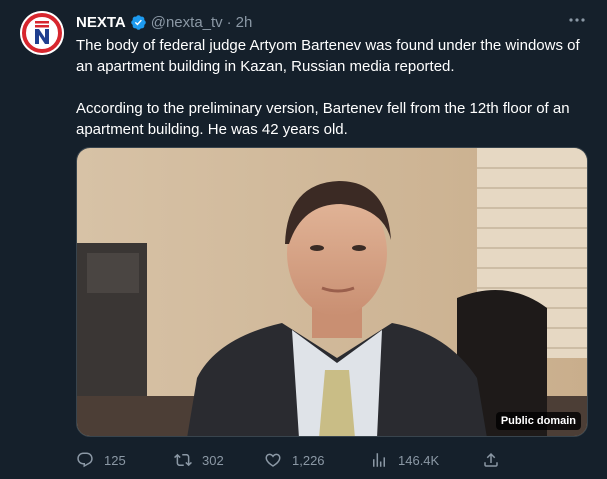 The image size is (607, 479). I want to click on reply-icon, so click(85, 460).